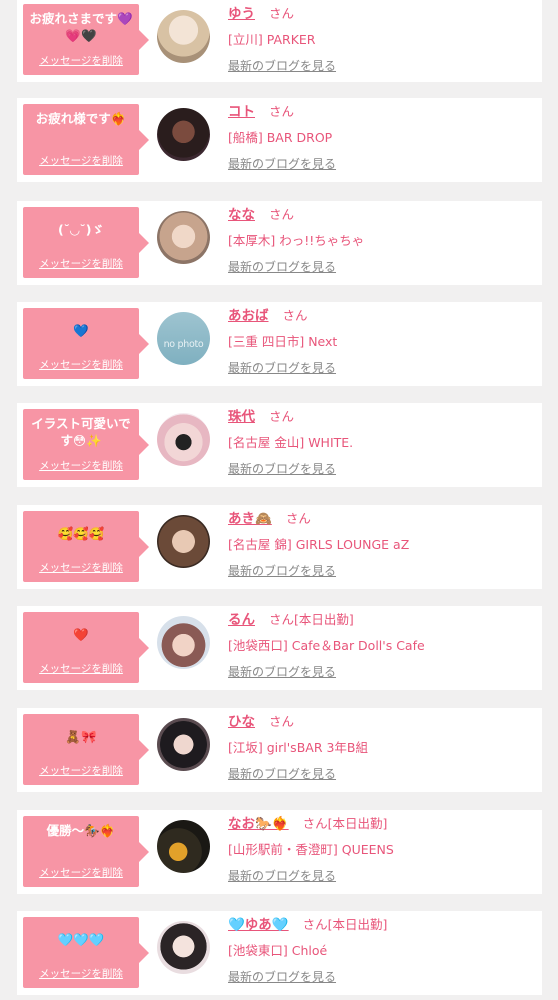 Image resolution: width=558 pixels, height=1000 pixels. What do you see at coordinates (86, 343) in the screenshot?
I see `message-bubble: 💙 メッセージを削除` at bounding box center [86, 343].